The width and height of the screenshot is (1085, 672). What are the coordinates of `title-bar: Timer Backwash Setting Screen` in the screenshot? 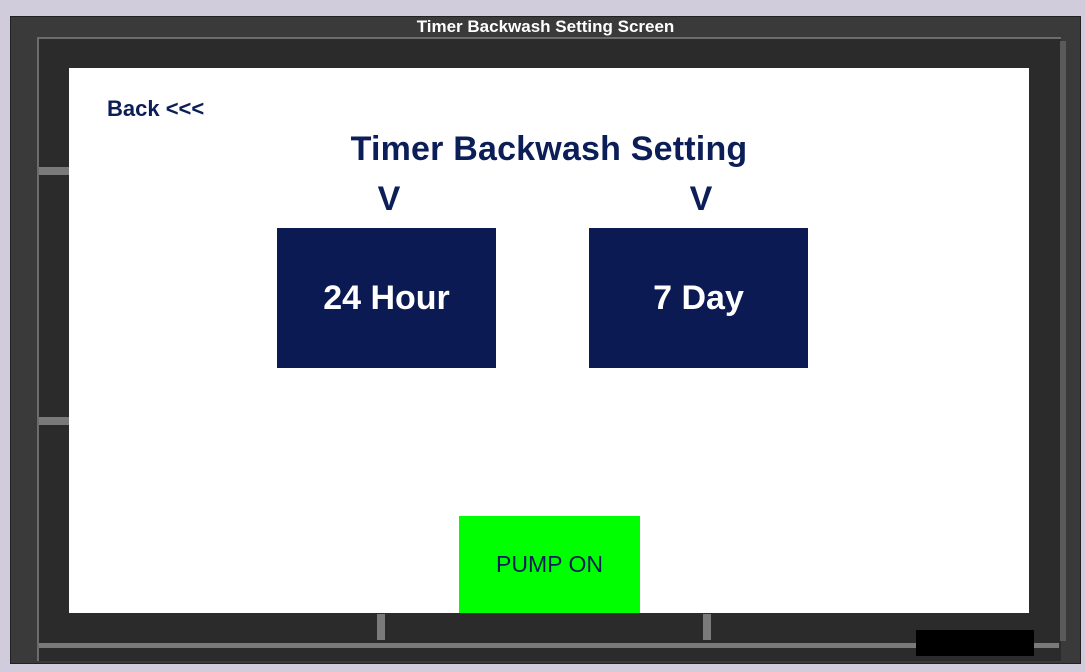 It's located at (545, 27).